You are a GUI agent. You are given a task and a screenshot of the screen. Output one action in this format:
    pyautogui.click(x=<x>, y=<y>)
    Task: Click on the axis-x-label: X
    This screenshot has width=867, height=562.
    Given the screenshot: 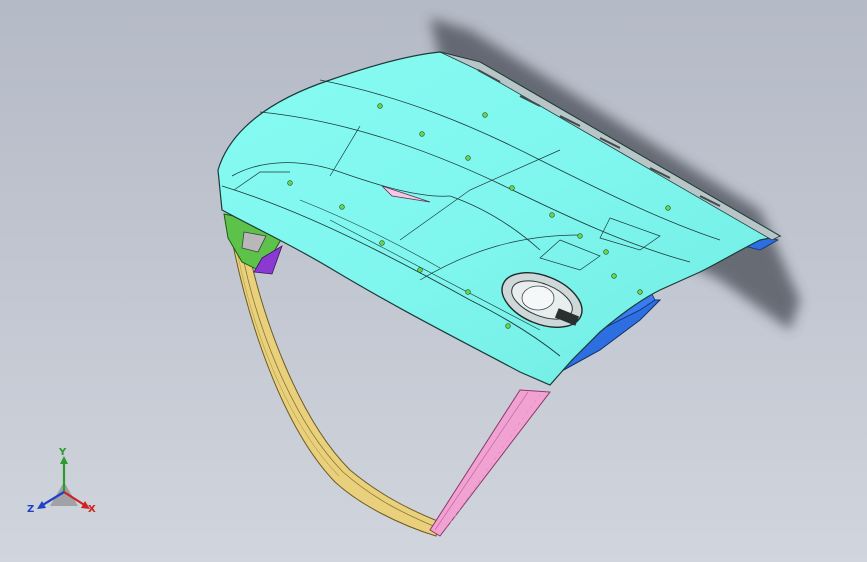 What is the action you would take?
    pyautogui.click(x=92, y=509)
    